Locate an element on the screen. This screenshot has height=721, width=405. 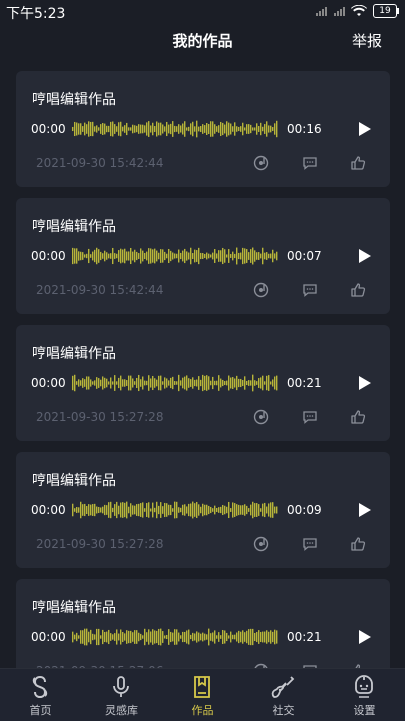
tab-3: 社交 is located at coordinates (283, 695).